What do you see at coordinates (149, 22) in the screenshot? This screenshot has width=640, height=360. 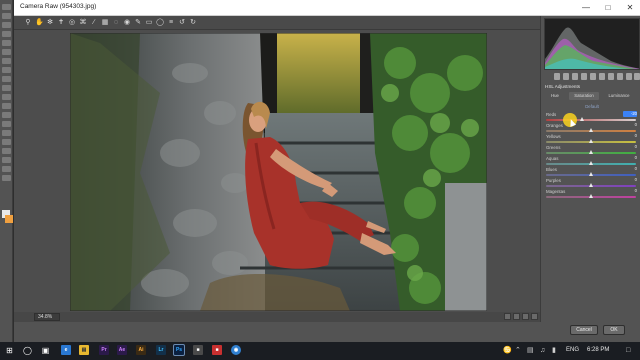 I see `graduated-filter-icon: ▭` at bounding box center [149, 22].